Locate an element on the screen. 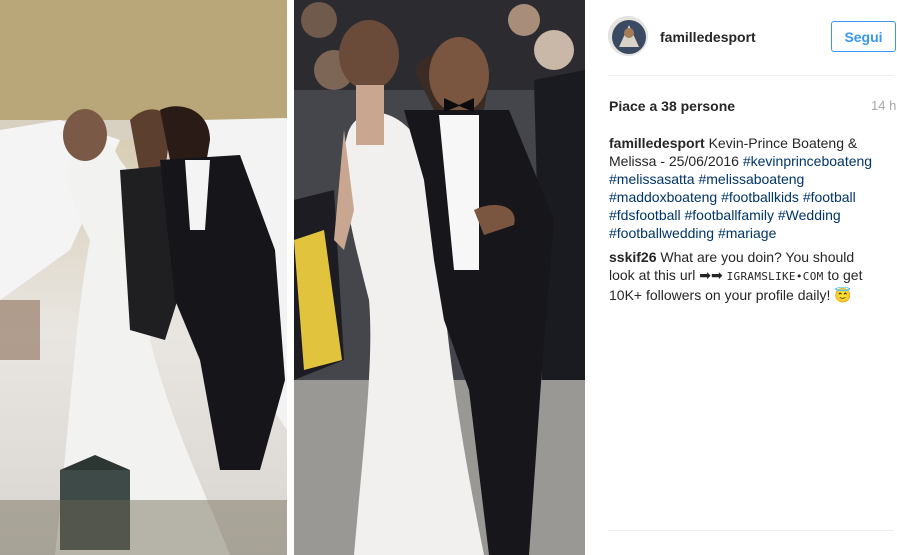 The image size is (897, 555). hashtag-link: #maddoxboateng is located at coordinates (663, 197).